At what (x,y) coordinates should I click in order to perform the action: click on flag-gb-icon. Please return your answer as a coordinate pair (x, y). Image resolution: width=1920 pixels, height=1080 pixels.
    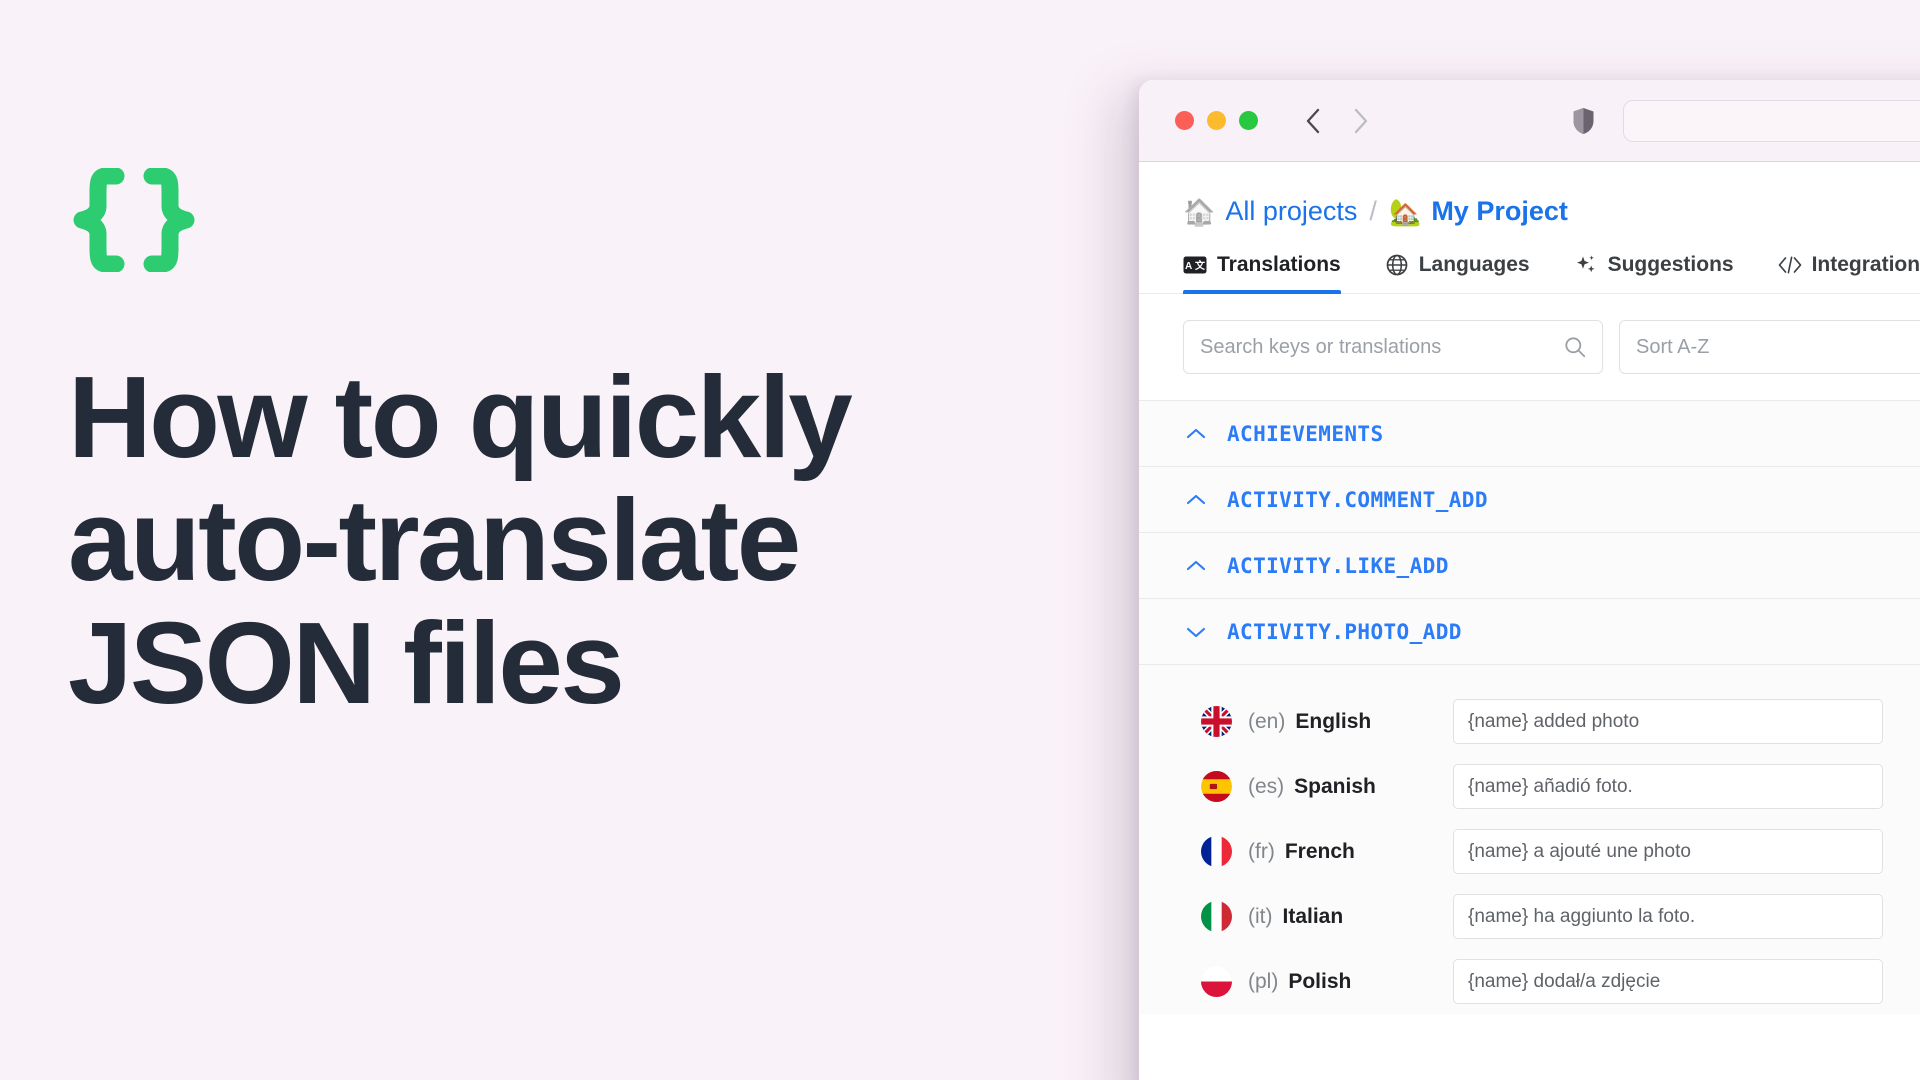
    Looking at the image, I should click on (1216, 721).